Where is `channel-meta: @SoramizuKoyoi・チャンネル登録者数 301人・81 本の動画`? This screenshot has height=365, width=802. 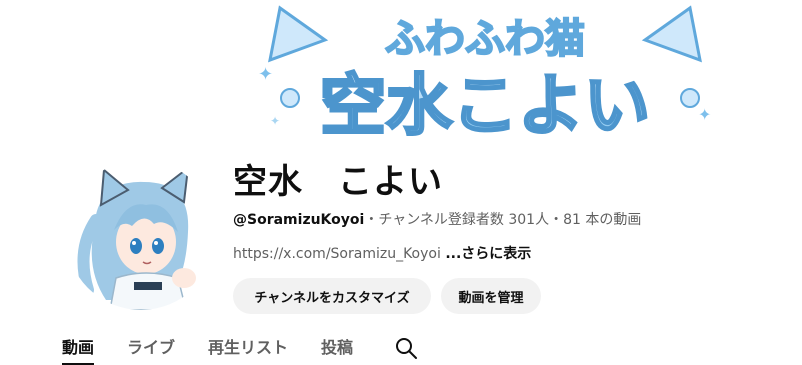 channel-meta: @SoramizuKoyoi・チャンネル登録者数 301人・81 本の動画 is located at coordinates (437, 220).